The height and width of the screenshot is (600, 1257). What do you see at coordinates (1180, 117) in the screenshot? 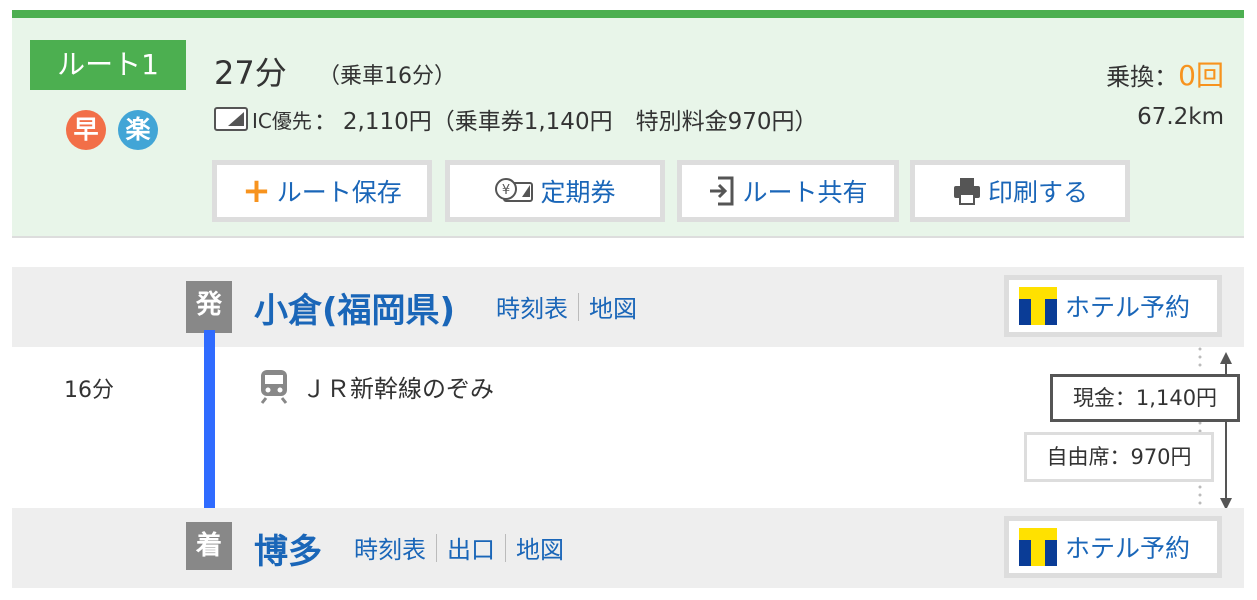
I see `distance: 67.2km` at bounding box center [1180, 117].